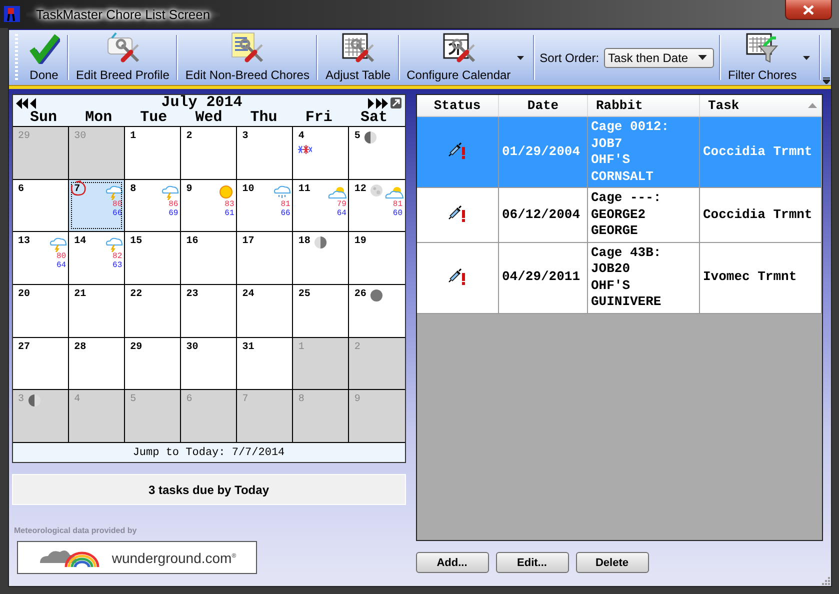 The image size is (839, 594). Describe the element at coordinates (360, 294) in the screenshot. I see `day-number: 26` at that location.